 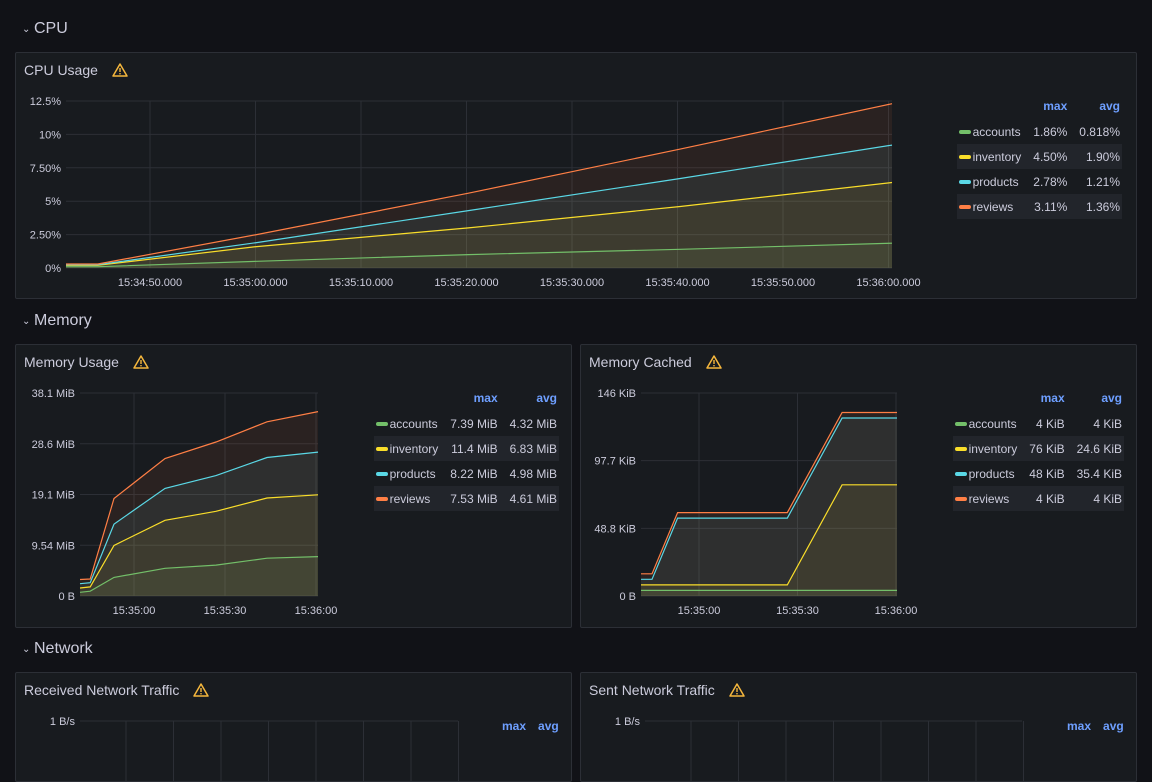 I want to click on legend-row-reviews: reviews 7.53 MiB 4.61 MiB, so click(x=466, y=498).